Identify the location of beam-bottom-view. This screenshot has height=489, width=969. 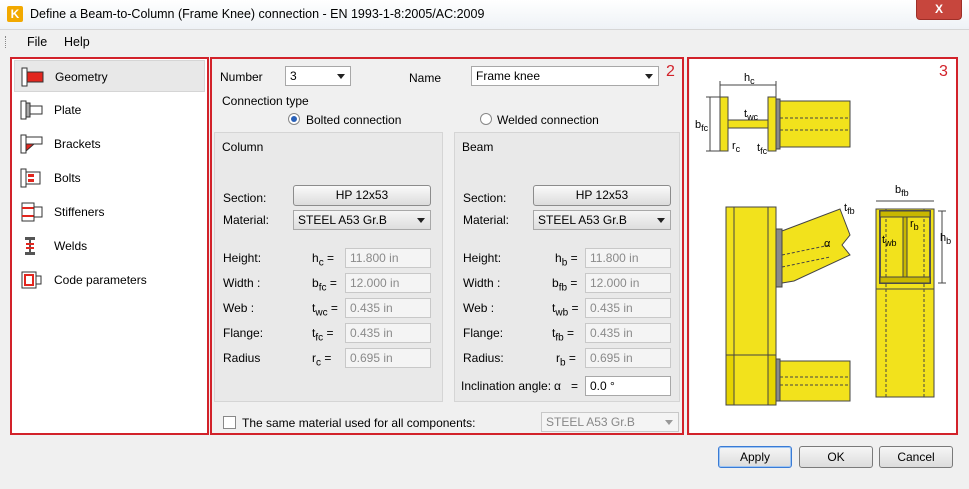
(815, 381).